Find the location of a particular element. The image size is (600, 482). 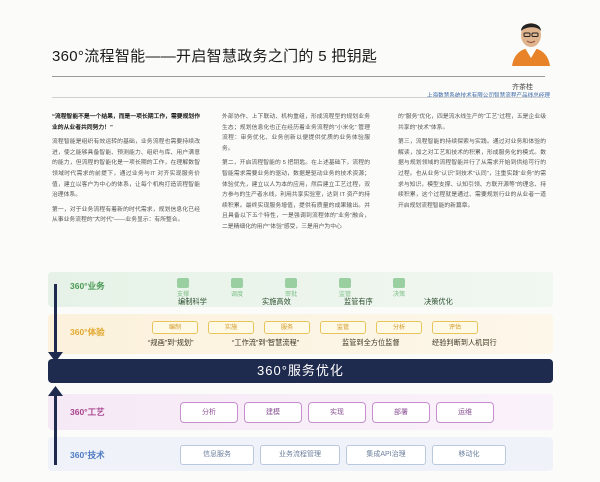

business-item-support: 支撑 is located at coordinates (183, 288).